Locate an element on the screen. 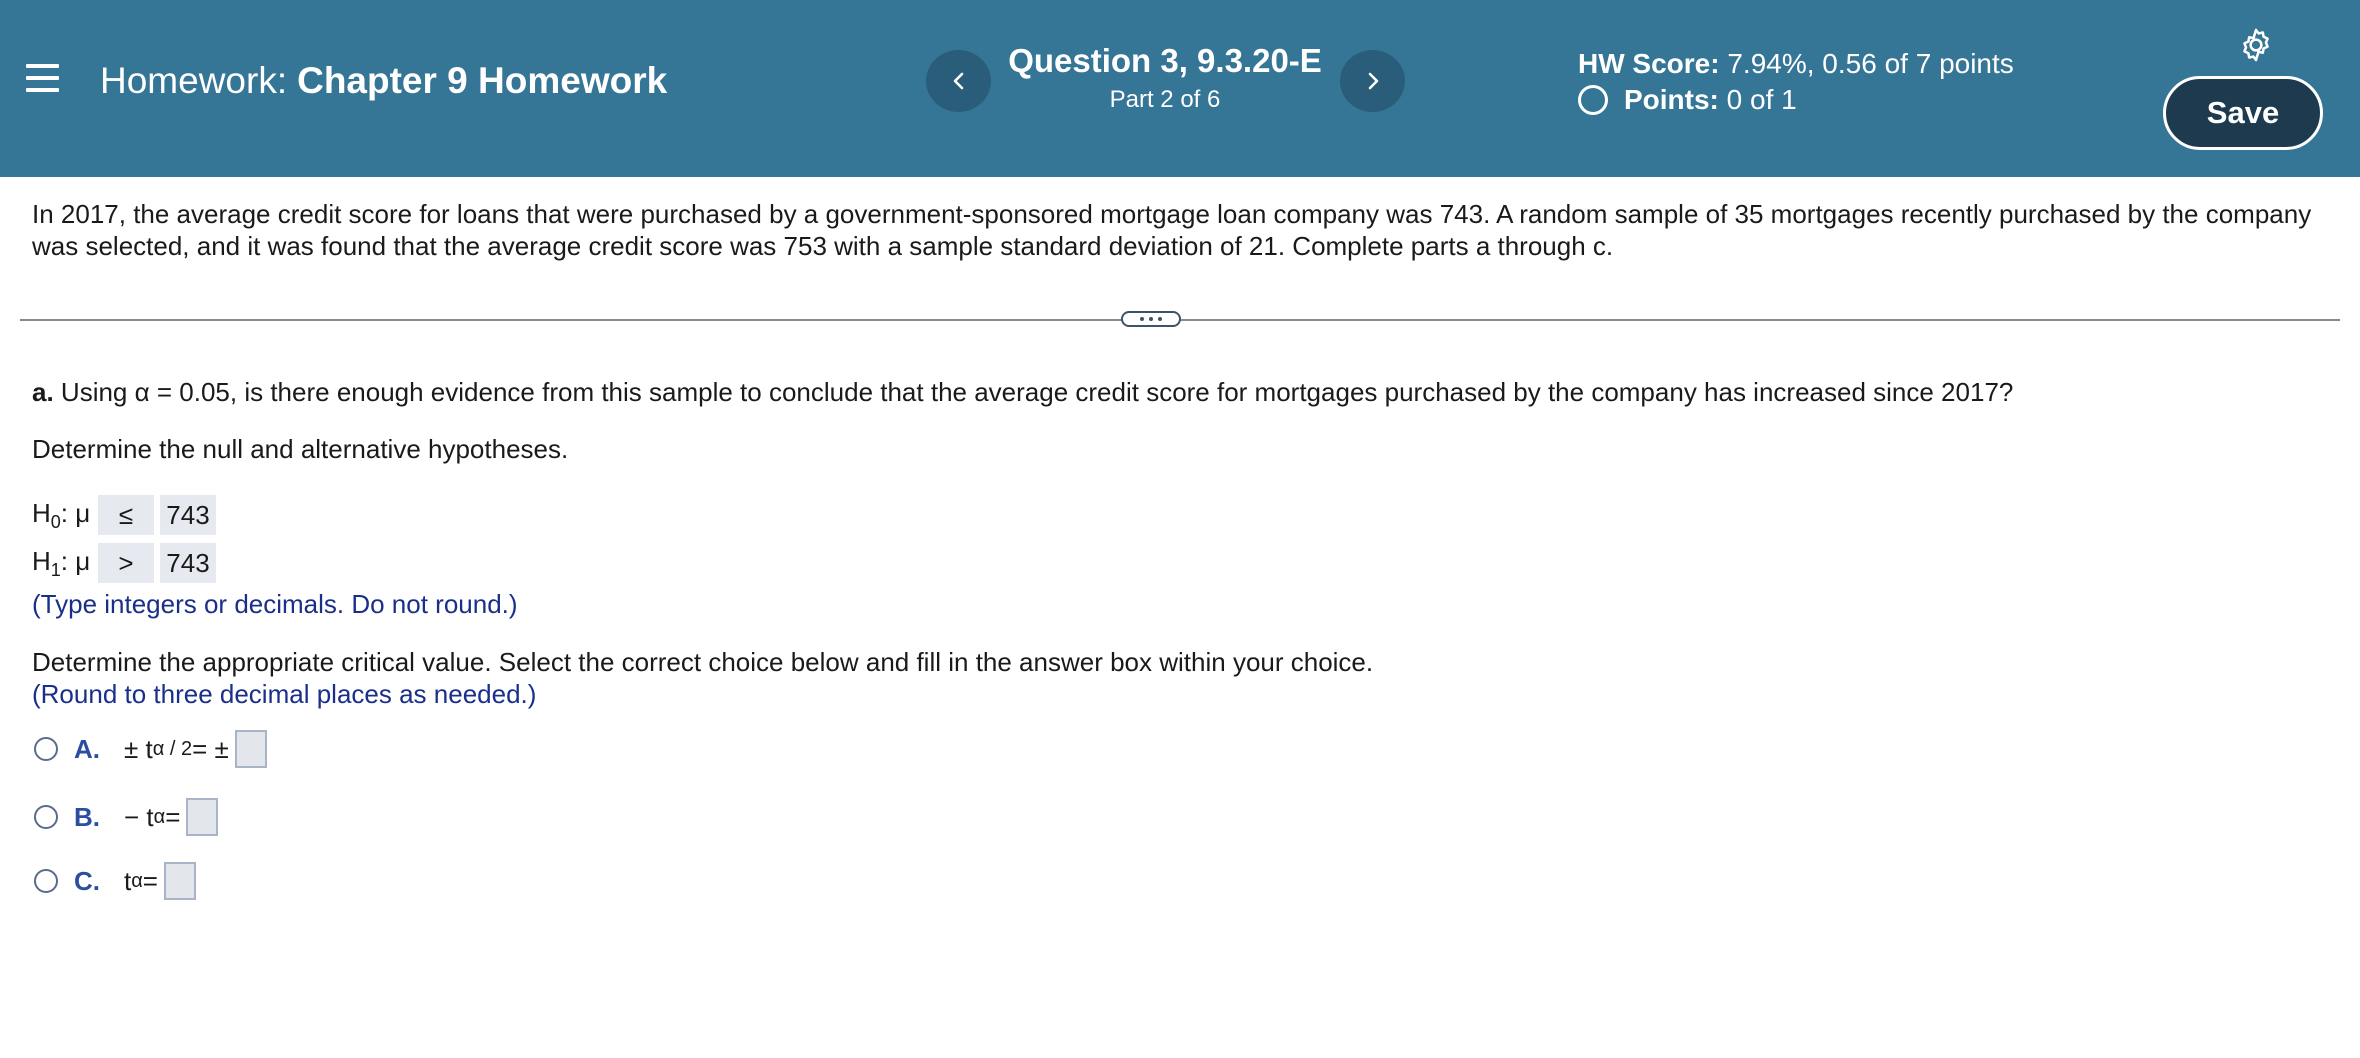 The width and height of the screenshot is (2360, 1058). formula-prefix: ± t is located at coordinates (138, 748).